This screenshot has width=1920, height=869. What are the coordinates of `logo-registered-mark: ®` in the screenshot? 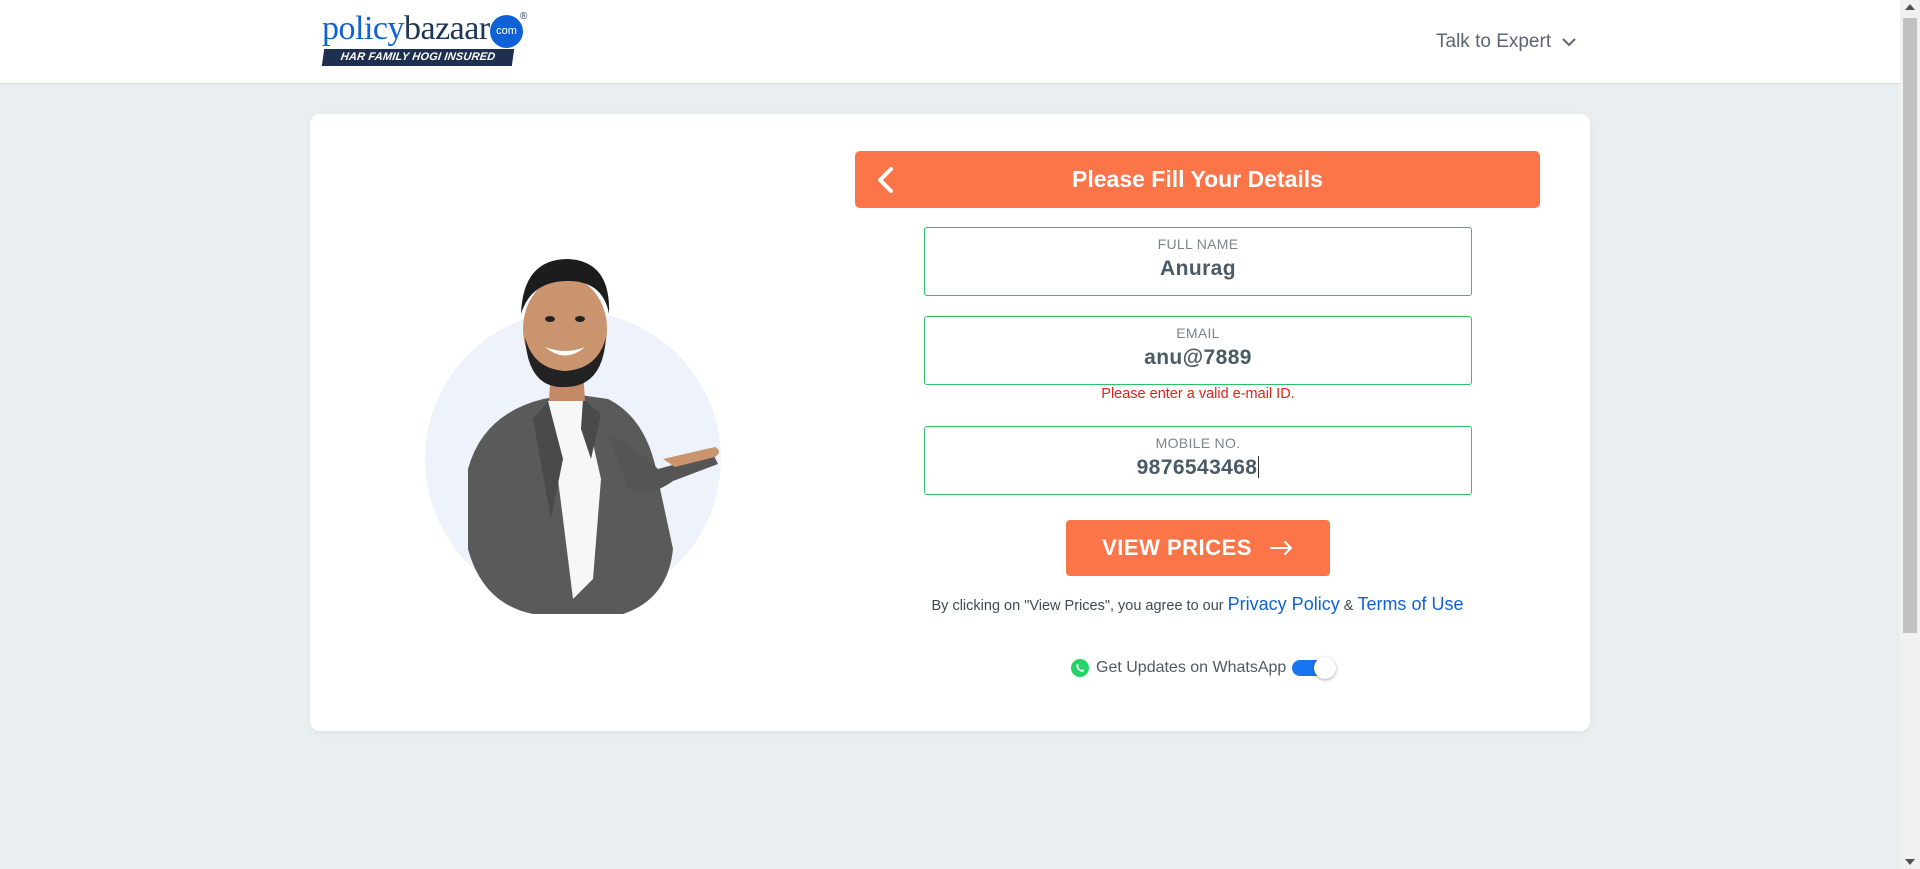 It's located at (524, 16).